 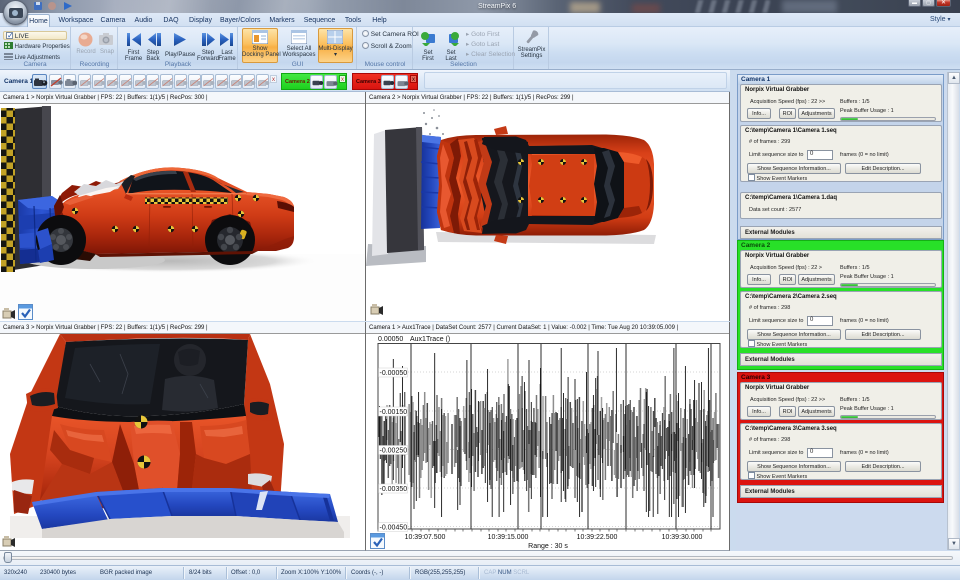 What do you see at coordinates (394, 412) in the screenshot?
I see `svg-text: -0.00150` at bounding box center [394, 412].